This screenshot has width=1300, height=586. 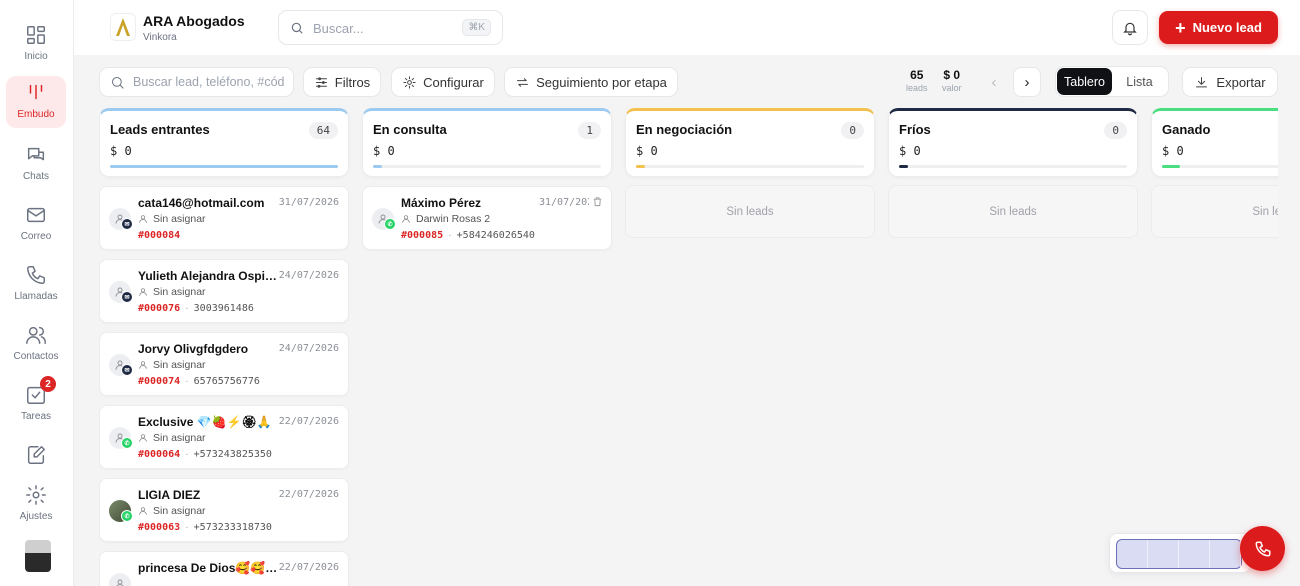 I want to click on lead-meta: #000076 · 3003961486, so click(x=196, y=308).